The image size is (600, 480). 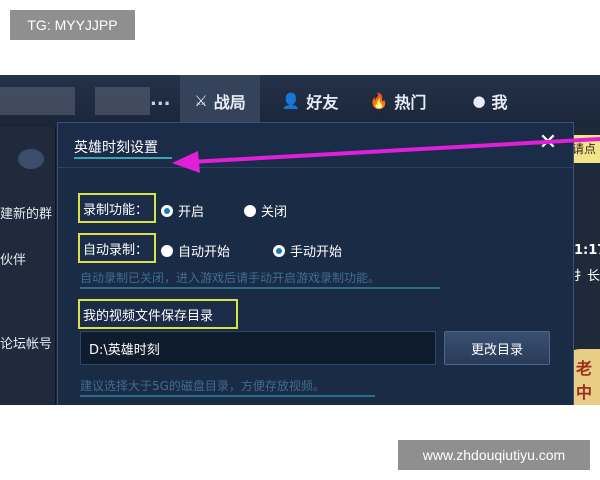 I want to click on tab-battle-label: 战局, so click(x=229, y=102).